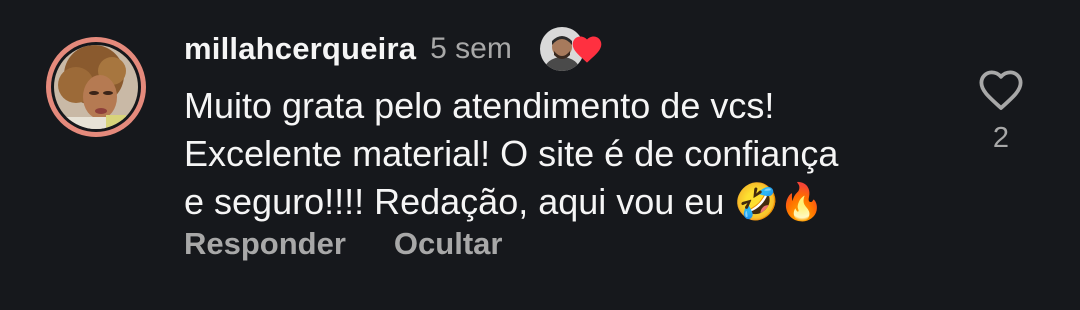  I want to click on avatar-image, so click(96, 87).